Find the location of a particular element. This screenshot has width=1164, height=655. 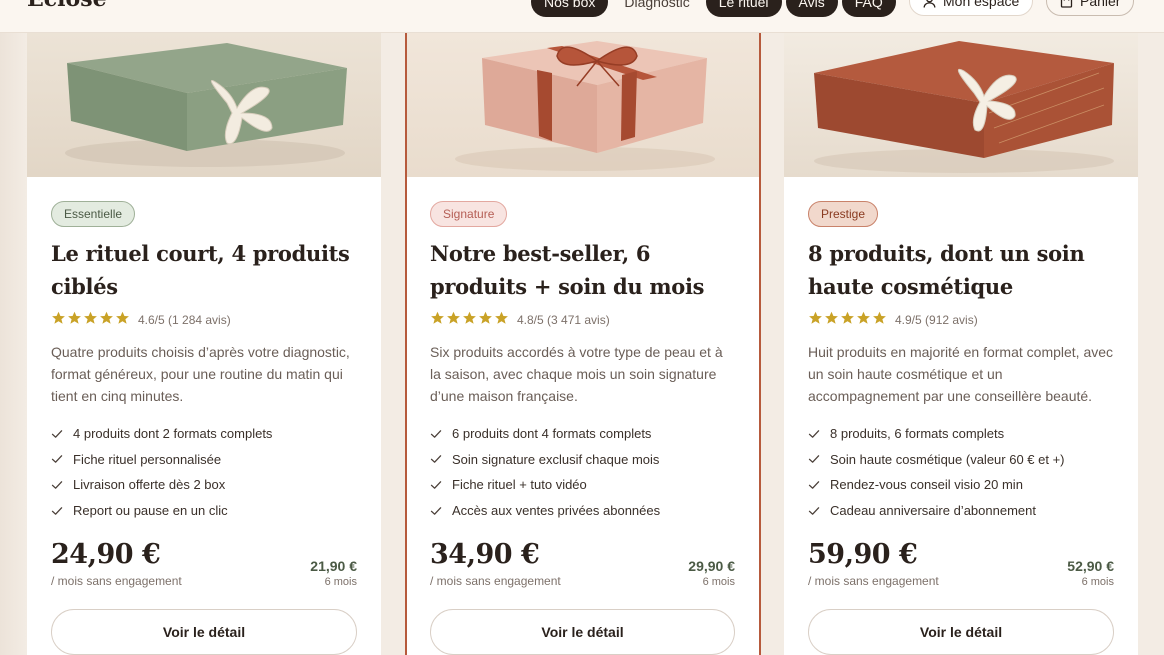

feature-item: Fiche rituel + tuto vidéo is located at coordinates (582, 485).